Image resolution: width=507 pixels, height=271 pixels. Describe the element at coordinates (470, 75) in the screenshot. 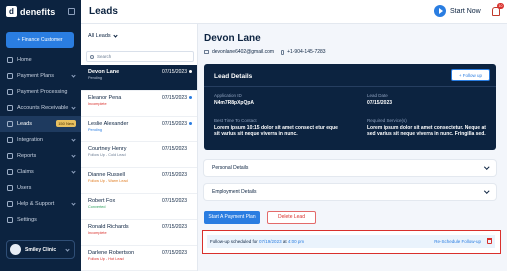

I see `follow-up-button: + Follow up` at that location.